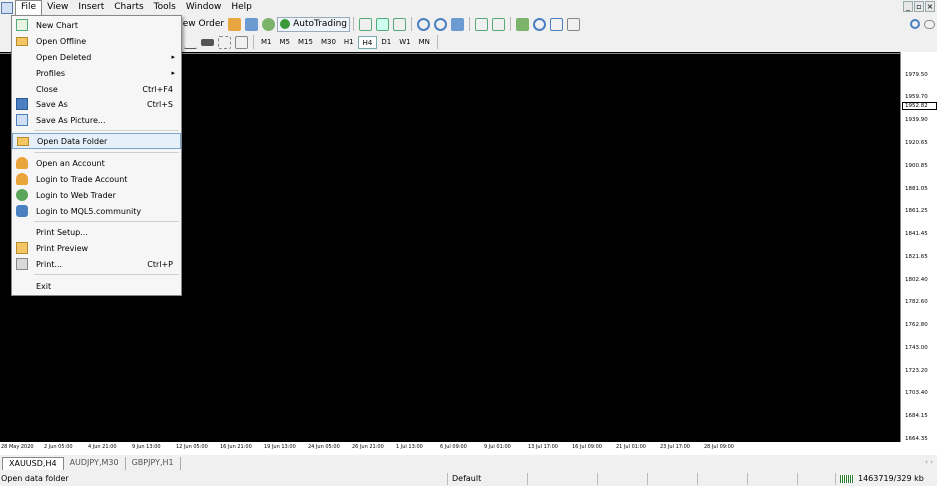 The image size is (937, 486). What do you see at coordinates (266, 42) in the screenshot?
I see `timeframe-m1: M1` at bounding box center [266, 42].